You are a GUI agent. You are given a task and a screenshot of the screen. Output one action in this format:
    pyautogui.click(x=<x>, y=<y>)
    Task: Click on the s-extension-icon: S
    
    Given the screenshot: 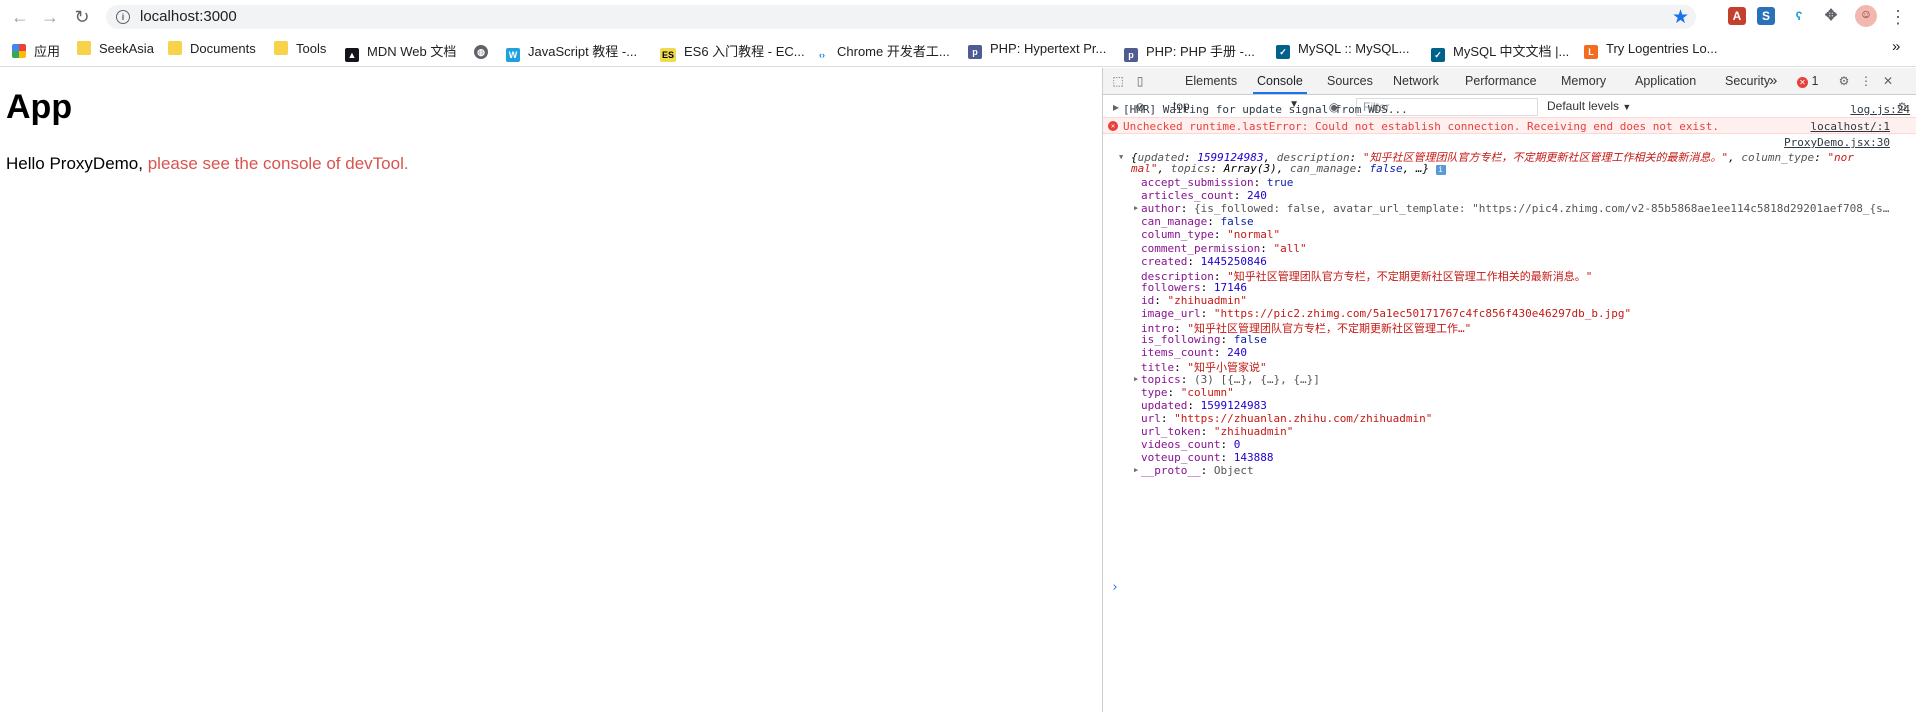 What is the action you would take?
    pyautogui.click(x=1766, y=16)
    